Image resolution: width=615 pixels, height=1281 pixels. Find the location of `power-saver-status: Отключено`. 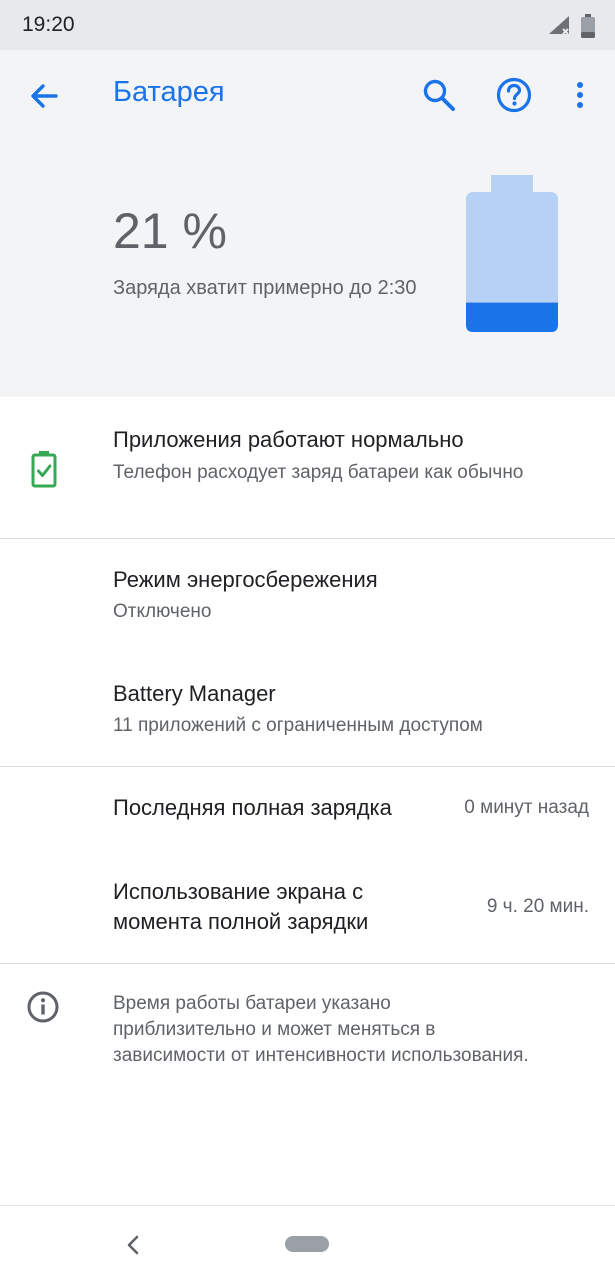

power-saver-status: Отключено is located at coordinates (162, 611).